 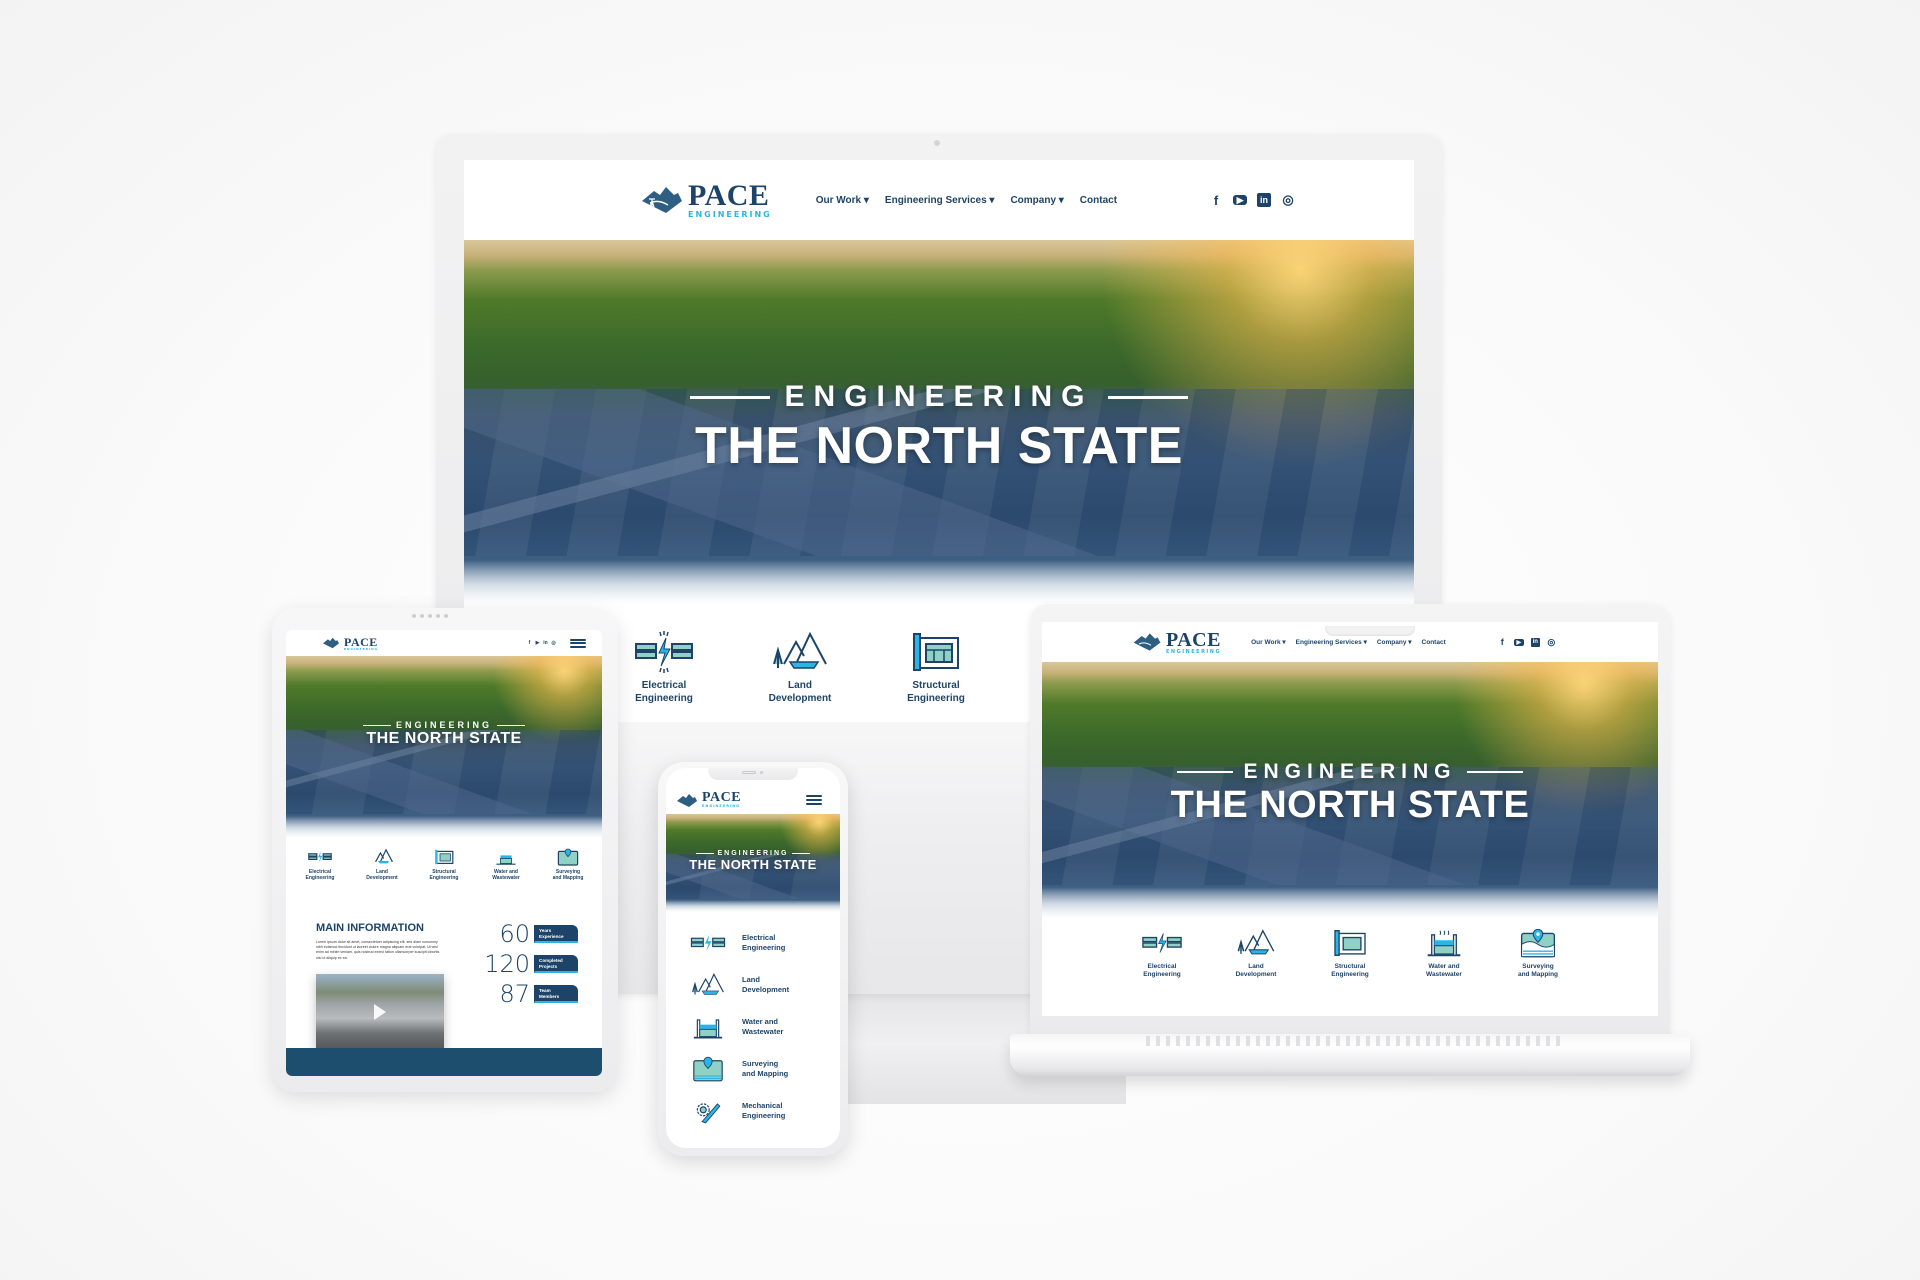 What do you see at coordinates (753, 800) in the screenshot?
I see `site-header: PACE ENGINEERING` at bounding box center [753, 800].